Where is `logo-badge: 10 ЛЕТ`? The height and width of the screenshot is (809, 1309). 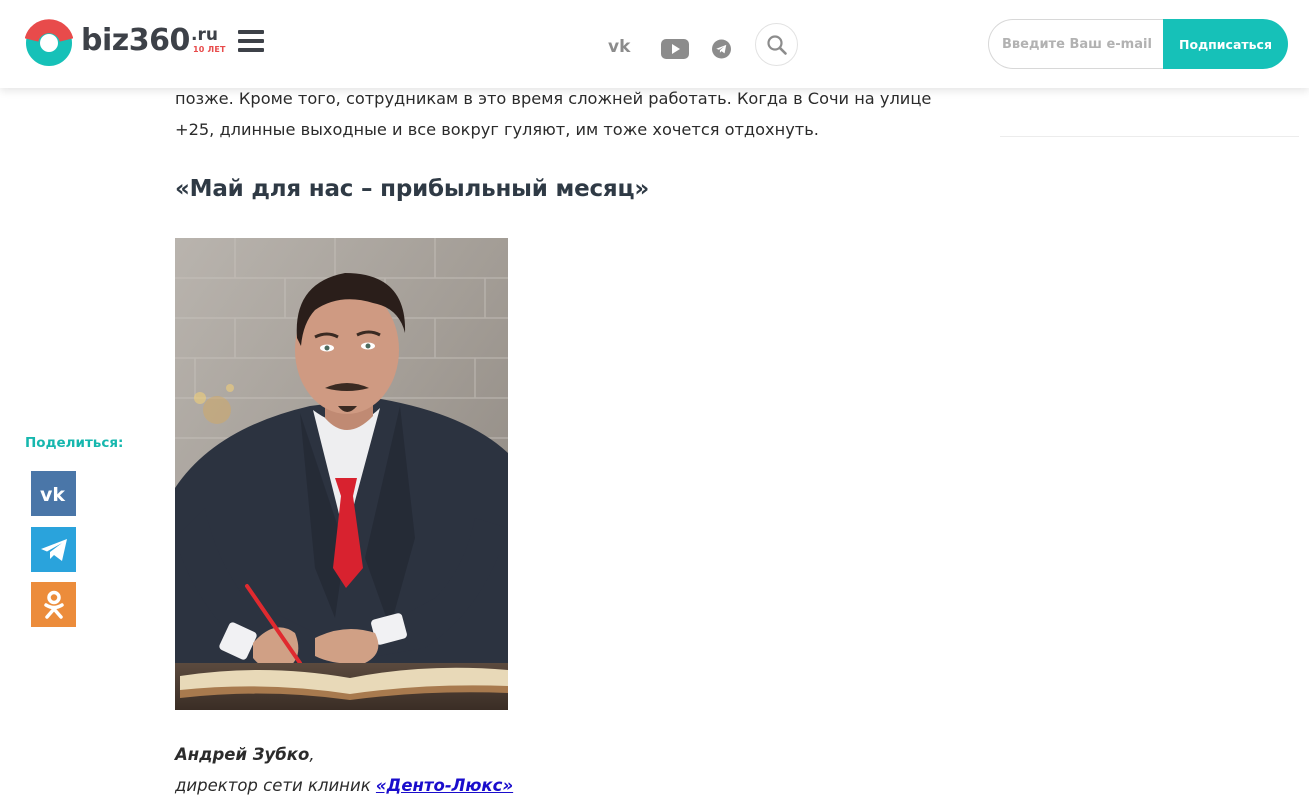 logo-badge: 10 ЛЕТ is located at coordinates (209, 49).